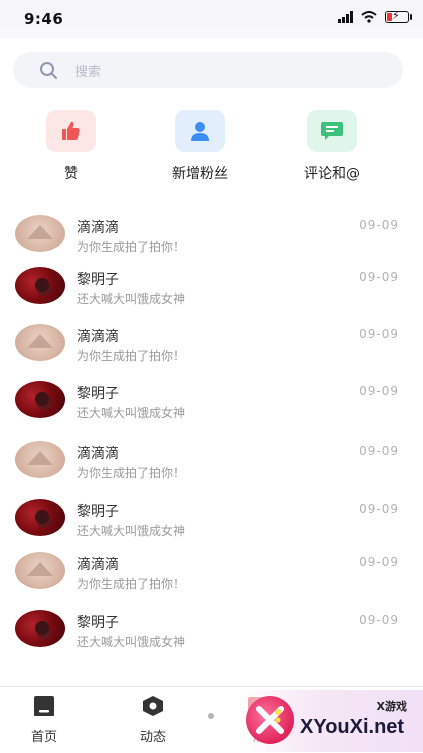 The height and width of the screenshot is (753, 423). Describe the element at coordinates (352, 727) in the screenshot. I see `watermark-text: XYouXi.net` at that location.